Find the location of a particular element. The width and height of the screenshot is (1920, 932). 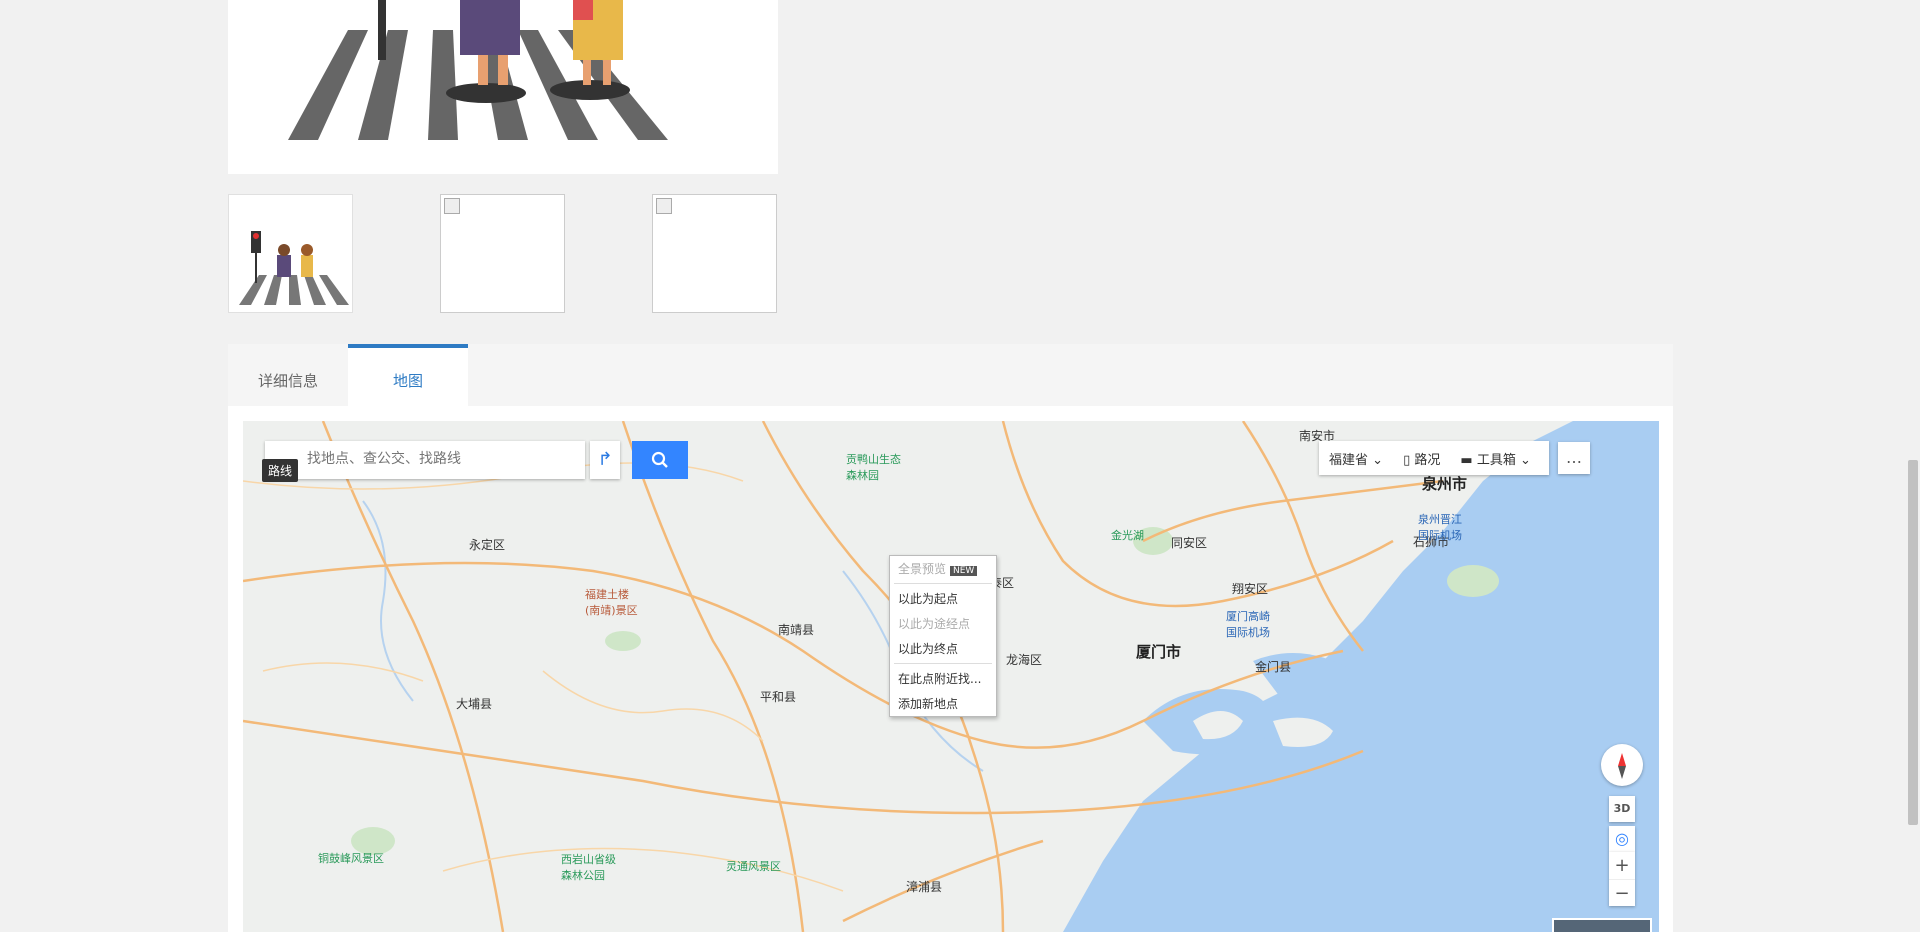

map-label: 贡鸭山生态 森林园 is located at coordinates (873, 467).